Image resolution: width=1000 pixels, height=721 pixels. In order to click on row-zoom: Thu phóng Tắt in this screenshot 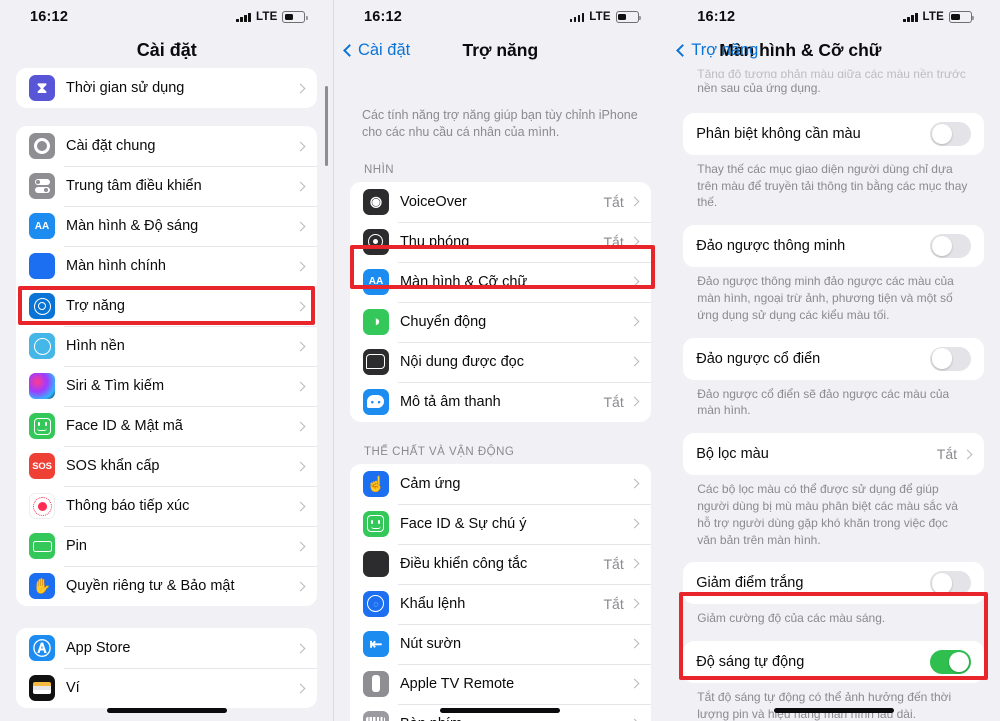, I will do `click(500, 241)`.